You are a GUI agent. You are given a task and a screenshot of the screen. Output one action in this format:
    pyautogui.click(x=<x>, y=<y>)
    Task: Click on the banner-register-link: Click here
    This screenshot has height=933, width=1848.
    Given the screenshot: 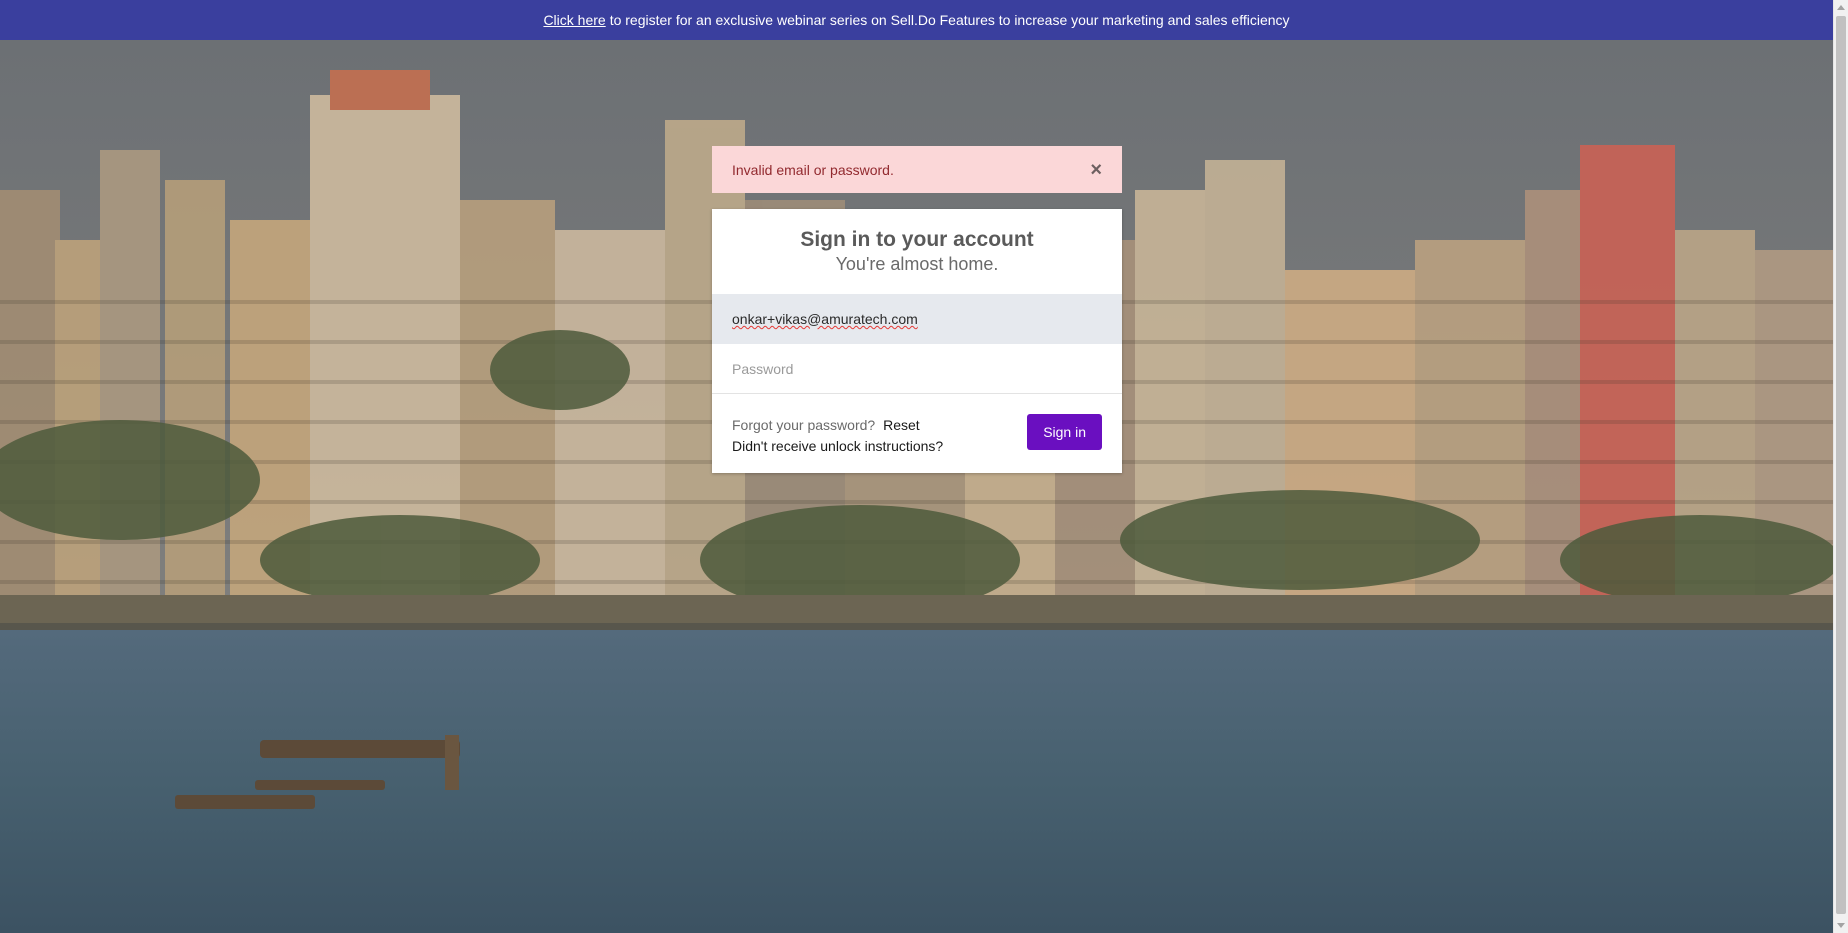 What is the action you would take?
    pyautogui.click(x=574, y=20)
    